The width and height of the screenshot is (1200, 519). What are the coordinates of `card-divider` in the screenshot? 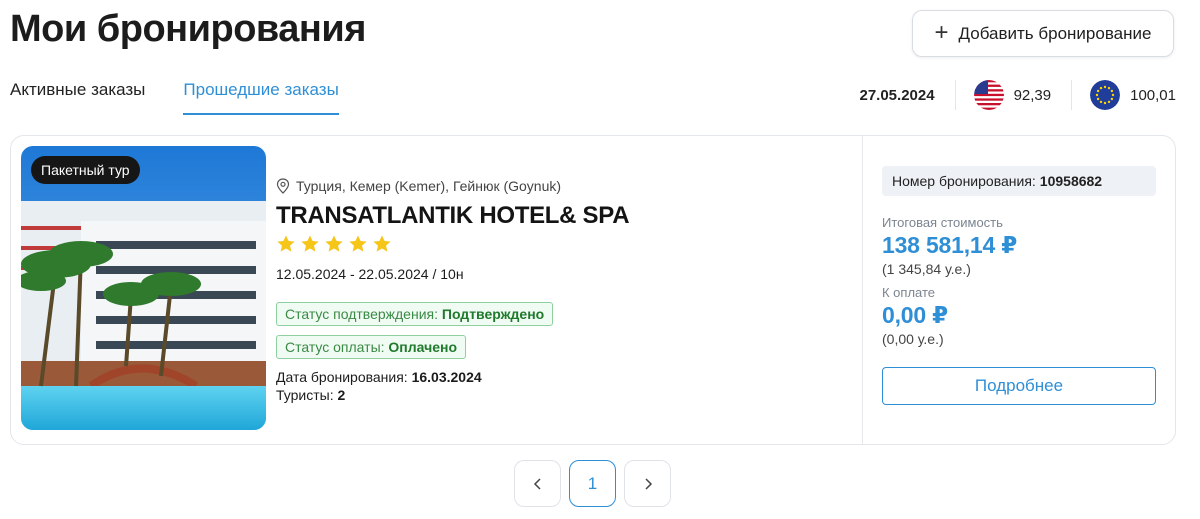 It's located at (862, 290).